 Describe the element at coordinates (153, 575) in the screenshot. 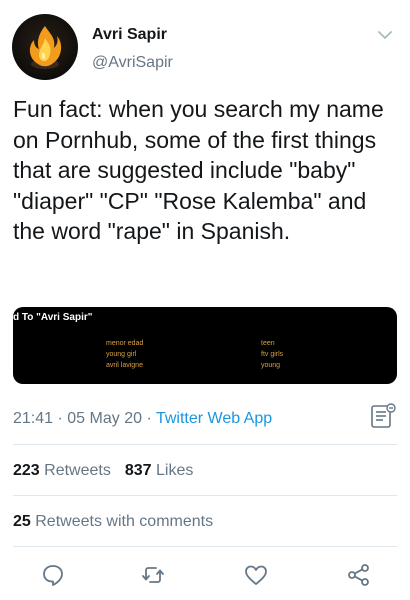

I see `retweet-icon` at that location.